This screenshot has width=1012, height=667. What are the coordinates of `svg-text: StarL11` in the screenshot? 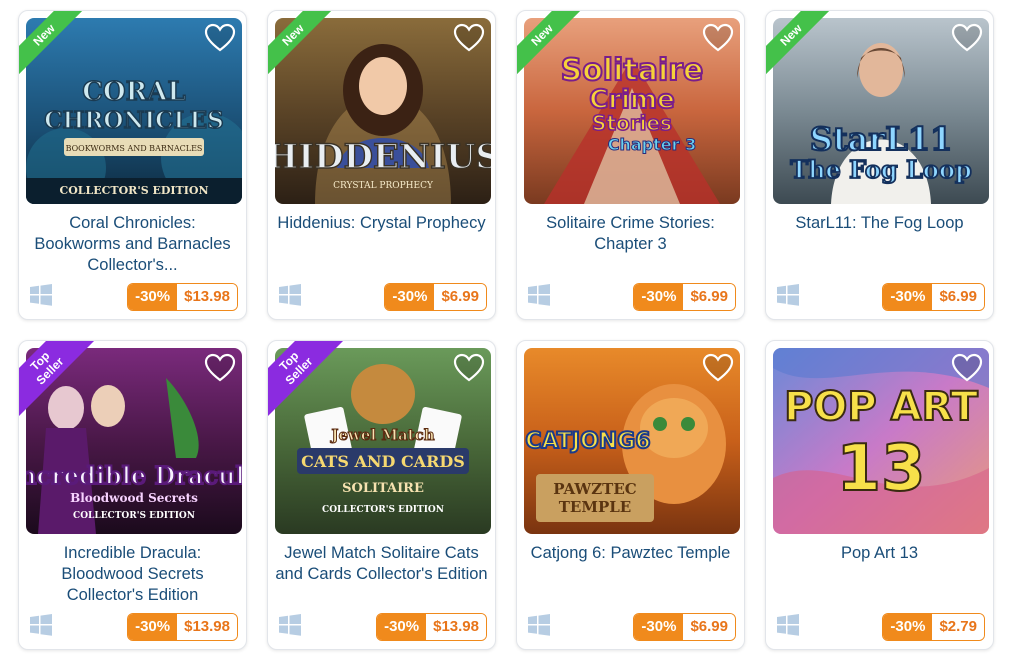 It's located at (881, 139).